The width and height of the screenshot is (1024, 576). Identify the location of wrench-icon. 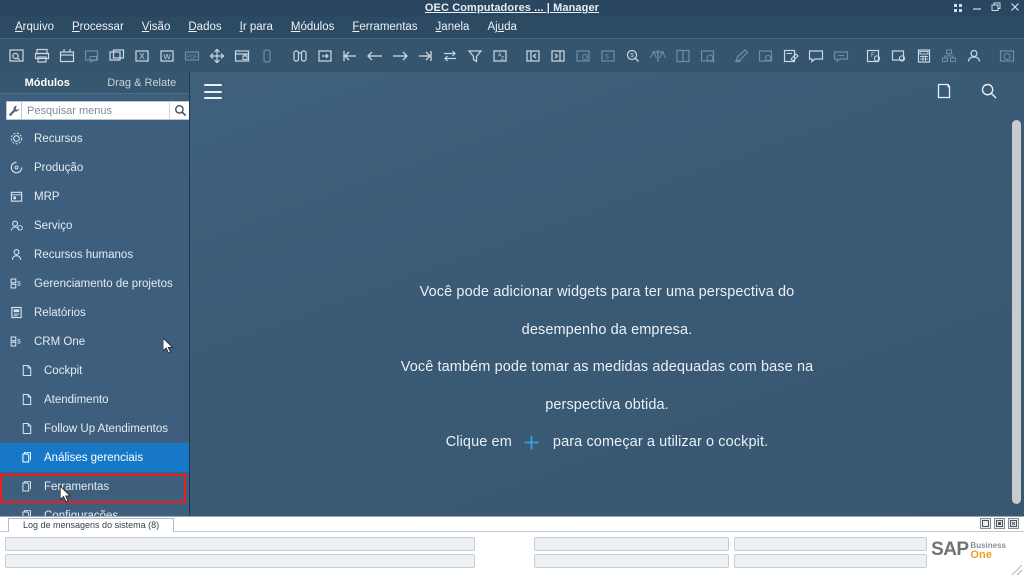
(14, 110).